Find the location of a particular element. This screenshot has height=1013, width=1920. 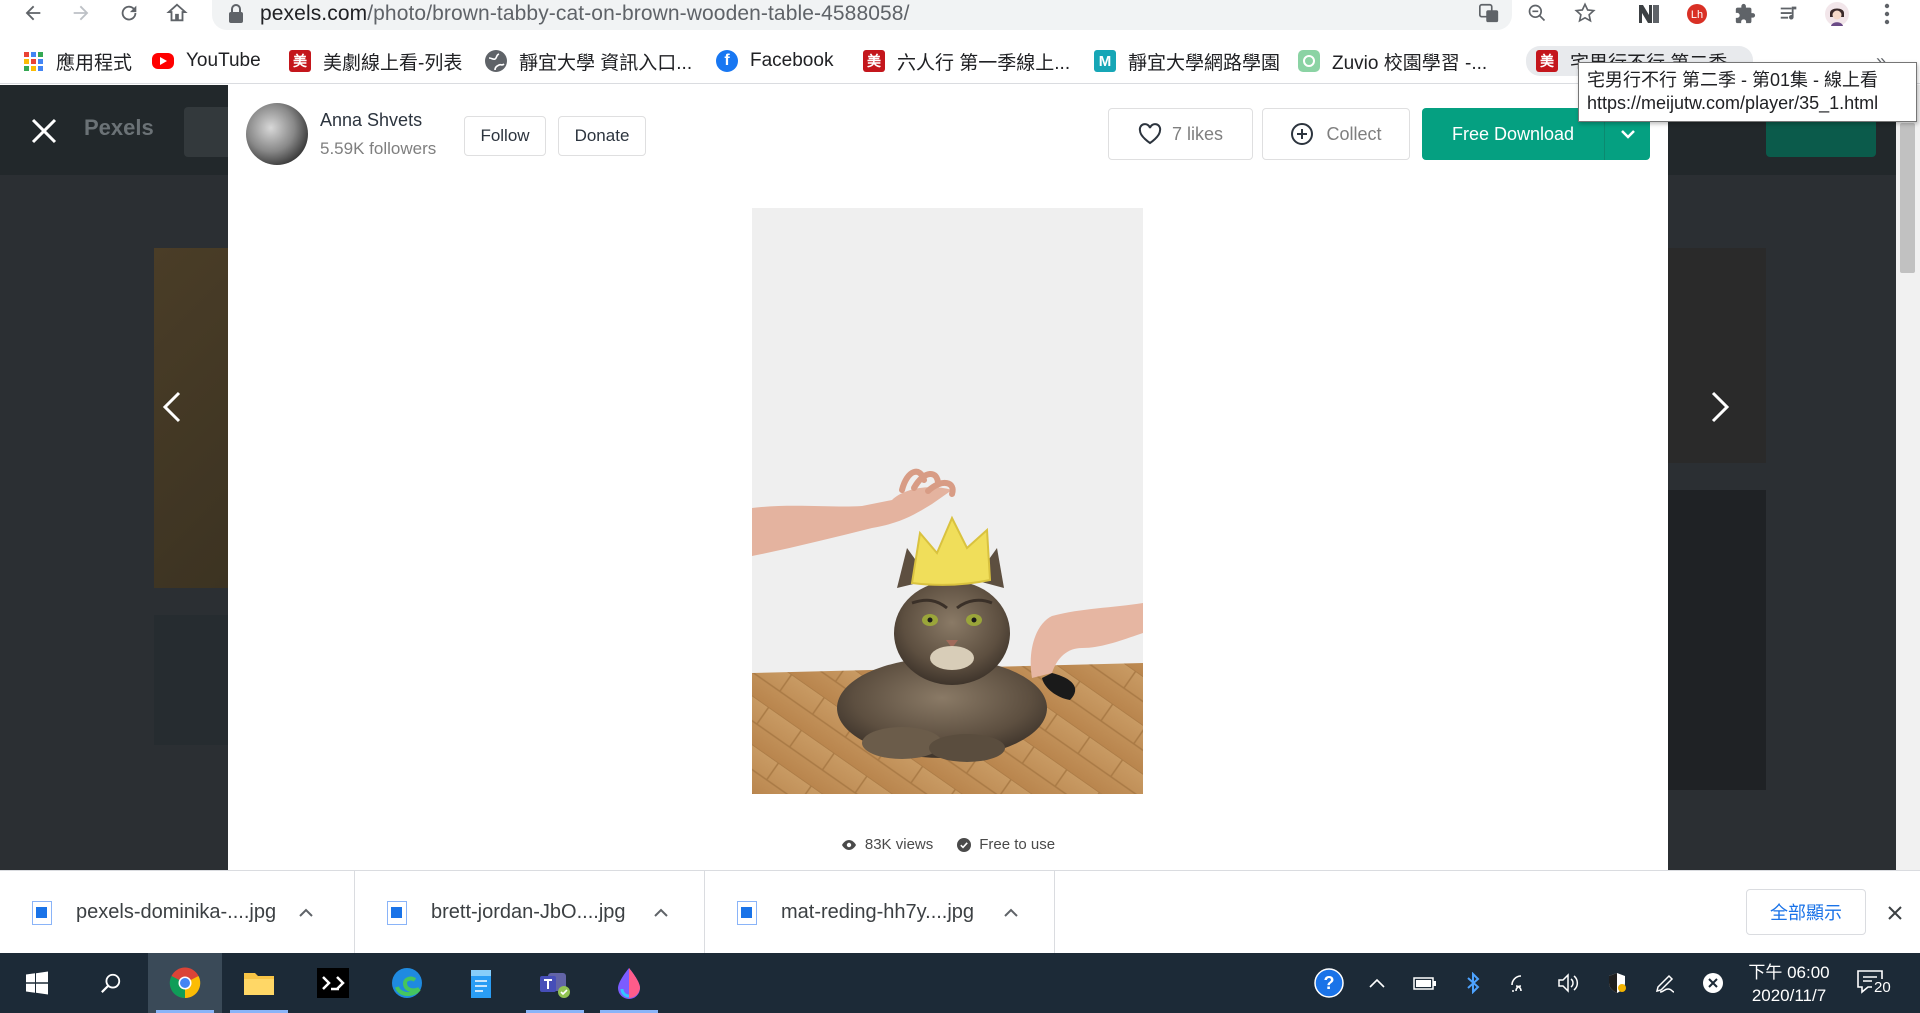

pen-icon is located at coordinates (1665, 983).